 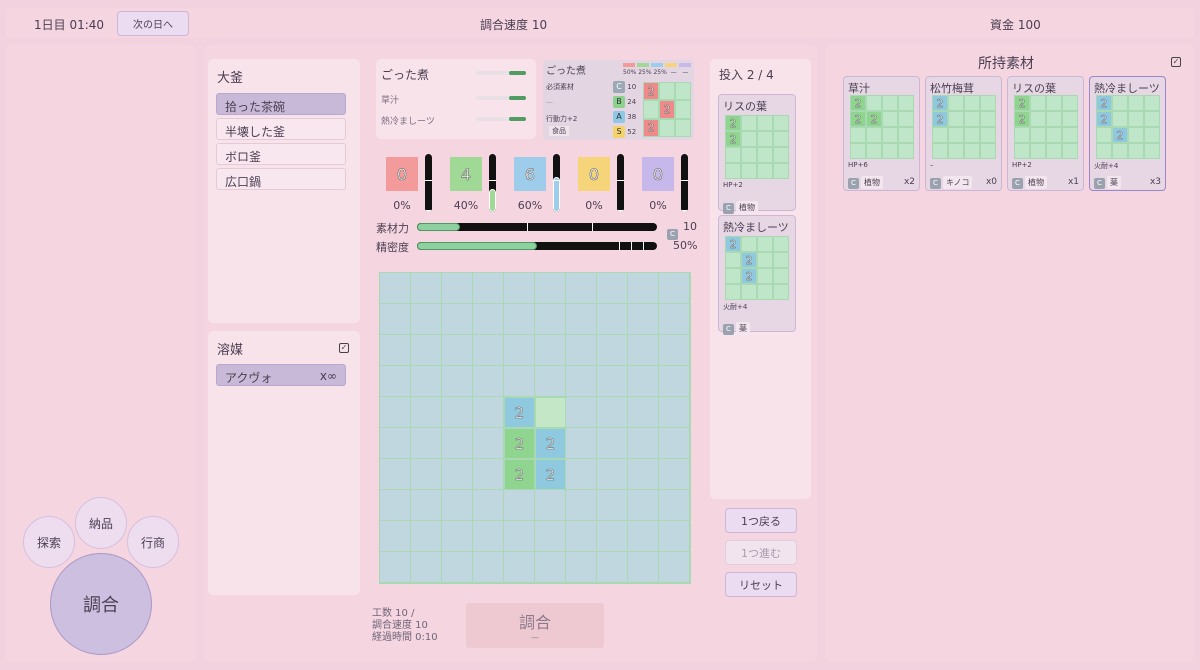 What do you see at coordinates (101, 604) in the screenshot?
I see `craft-nav-button: 調合` at bounding box center [101, 604].